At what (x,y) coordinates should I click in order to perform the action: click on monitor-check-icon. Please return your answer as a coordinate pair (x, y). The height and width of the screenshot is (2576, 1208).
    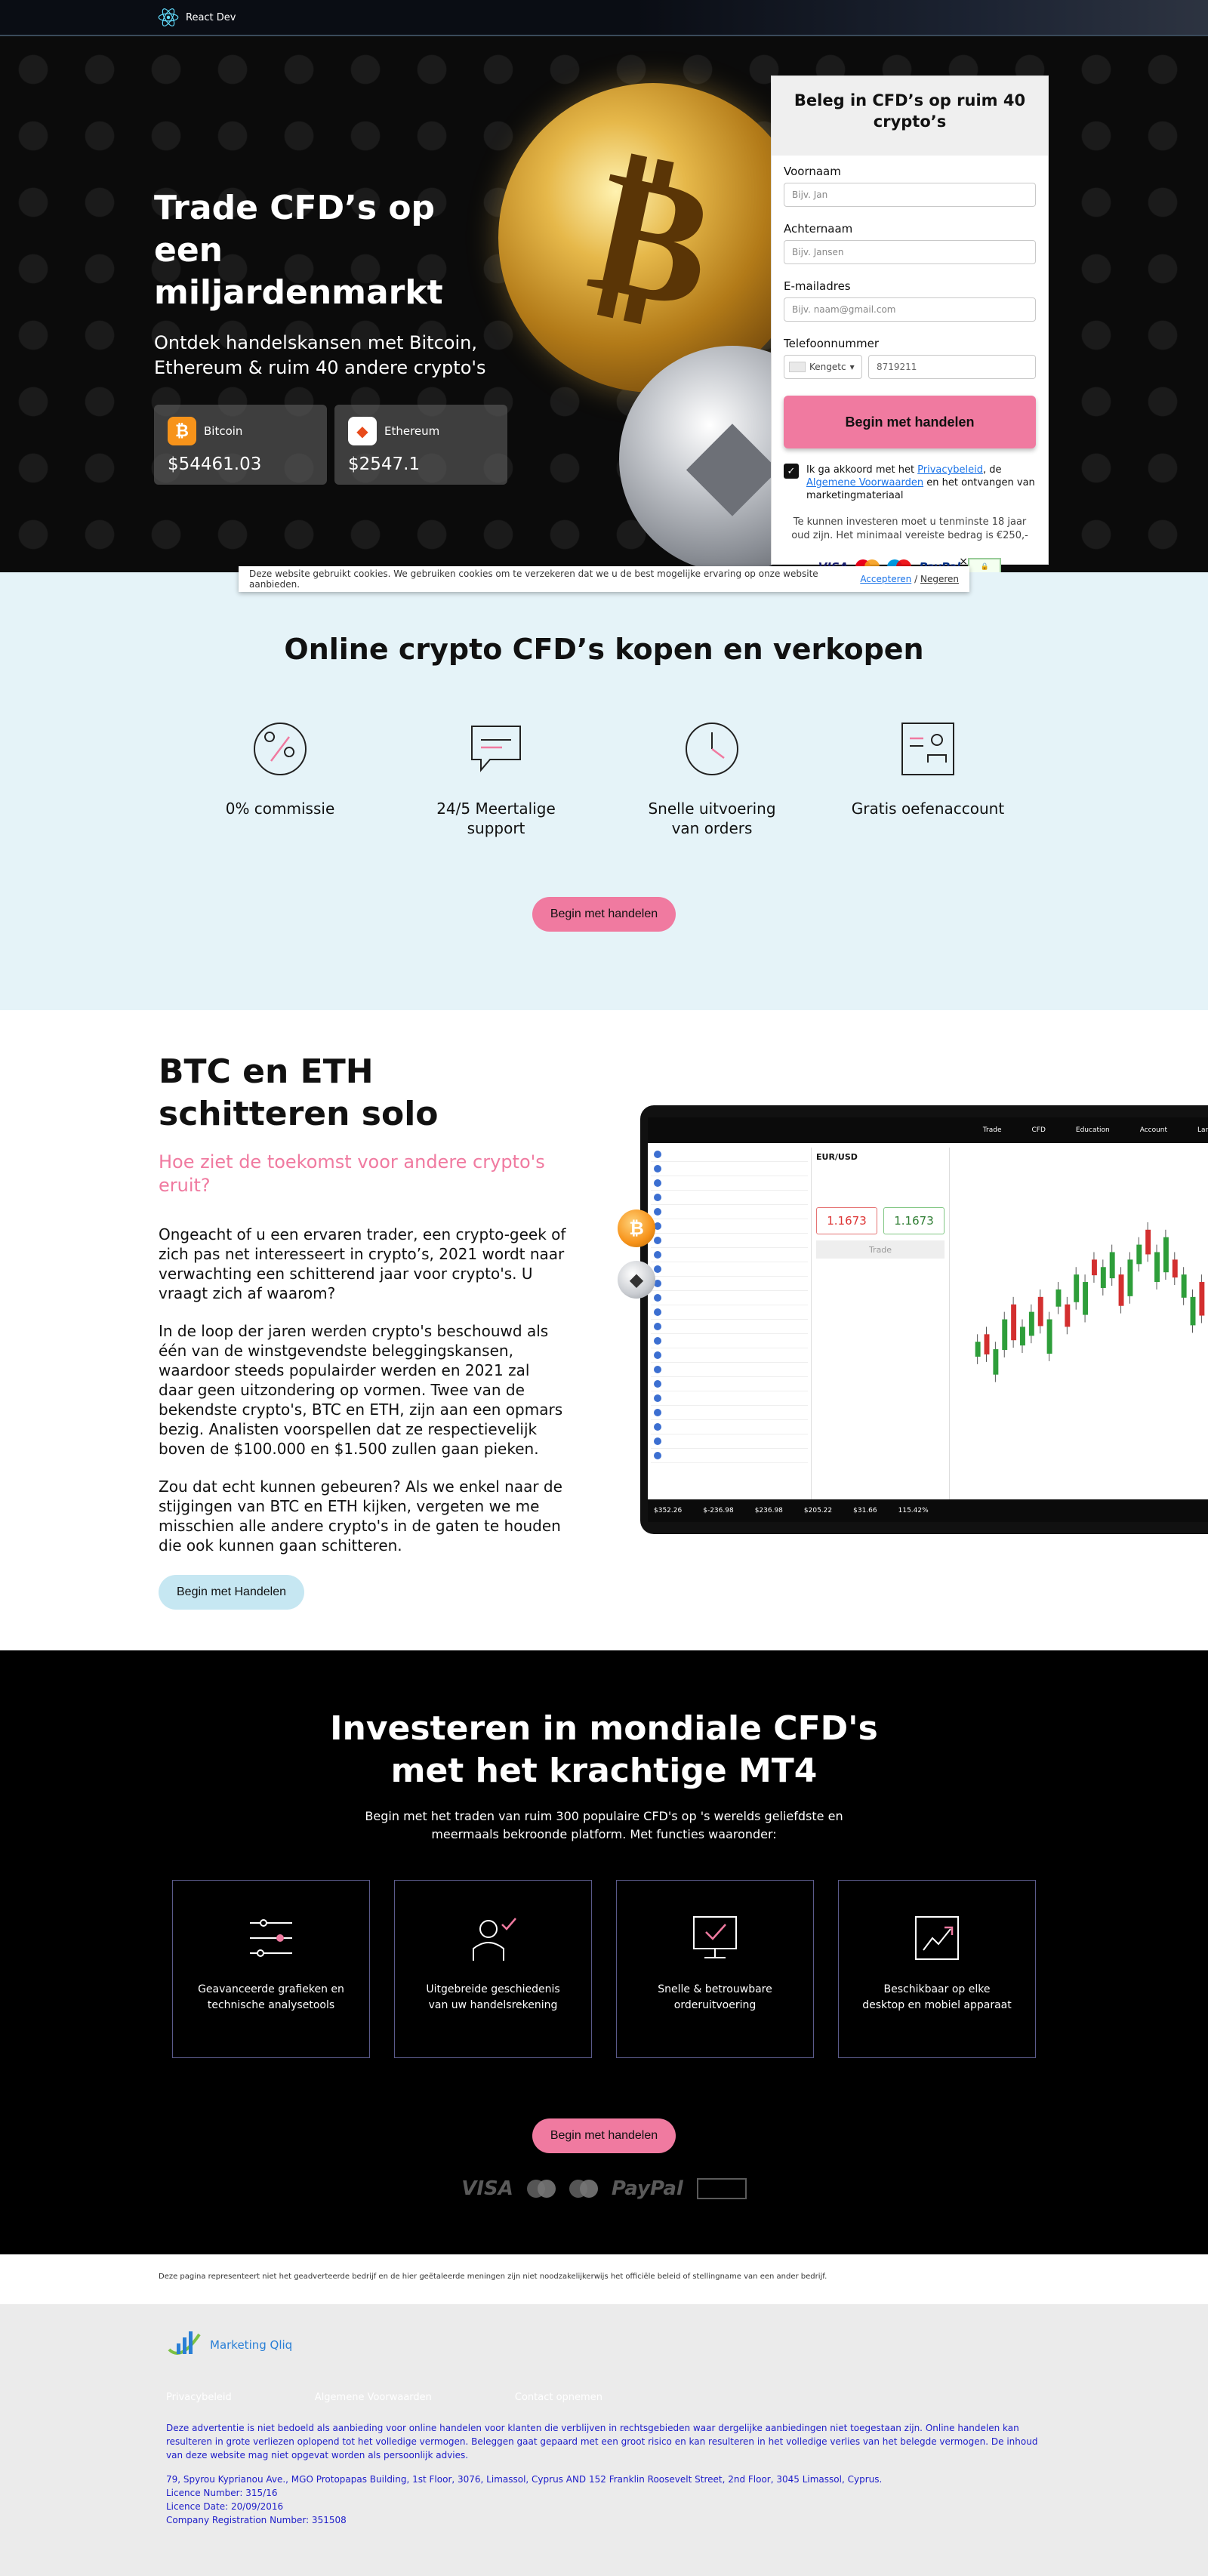
    Looking at the image, I should click on (715, 1937).